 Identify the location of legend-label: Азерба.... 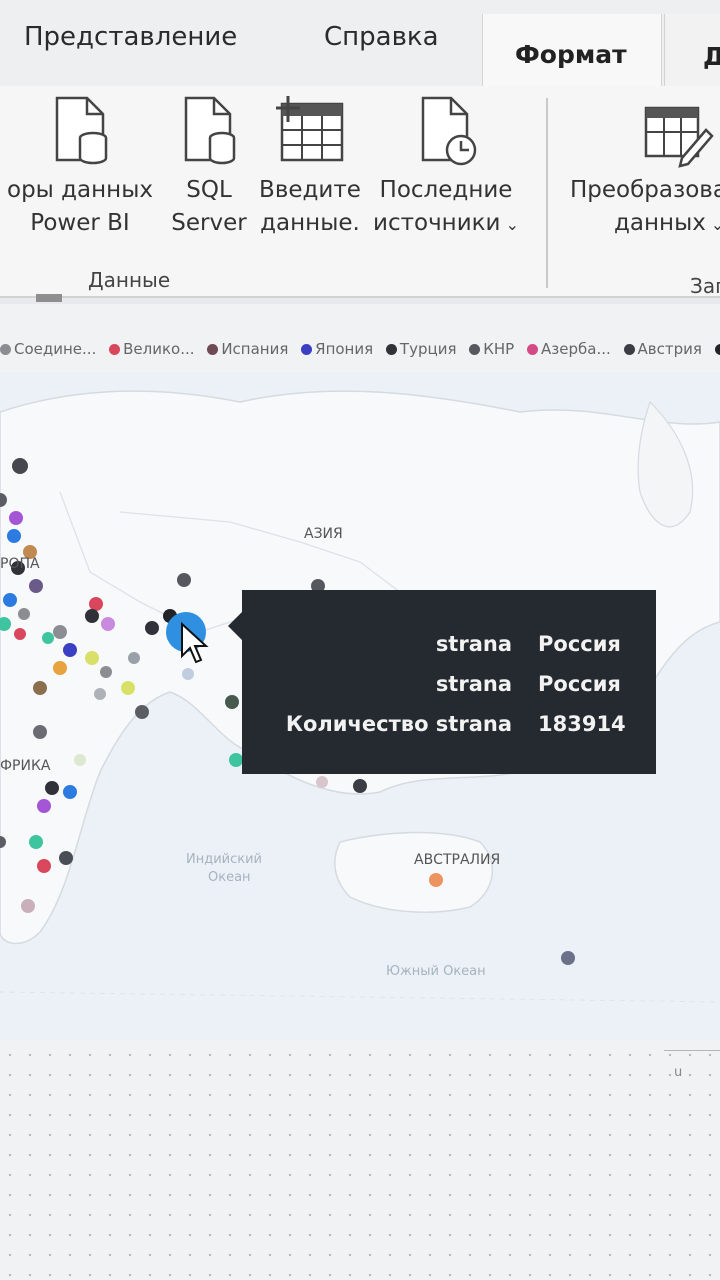
(576, 349).